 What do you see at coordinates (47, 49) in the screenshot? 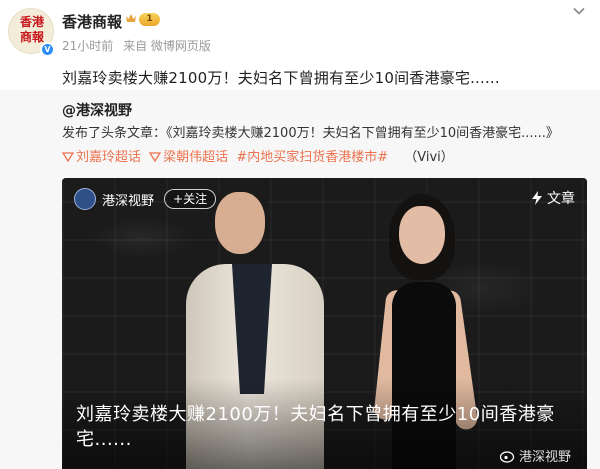
I see `verified-icon: V` at bounding box center [47, 49].